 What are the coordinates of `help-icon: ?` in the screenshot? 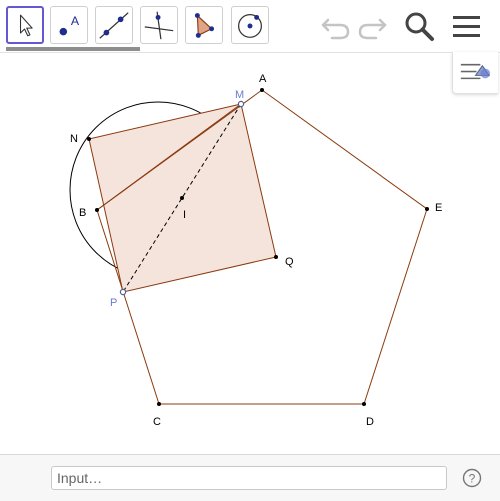 It's located at (472, 478).